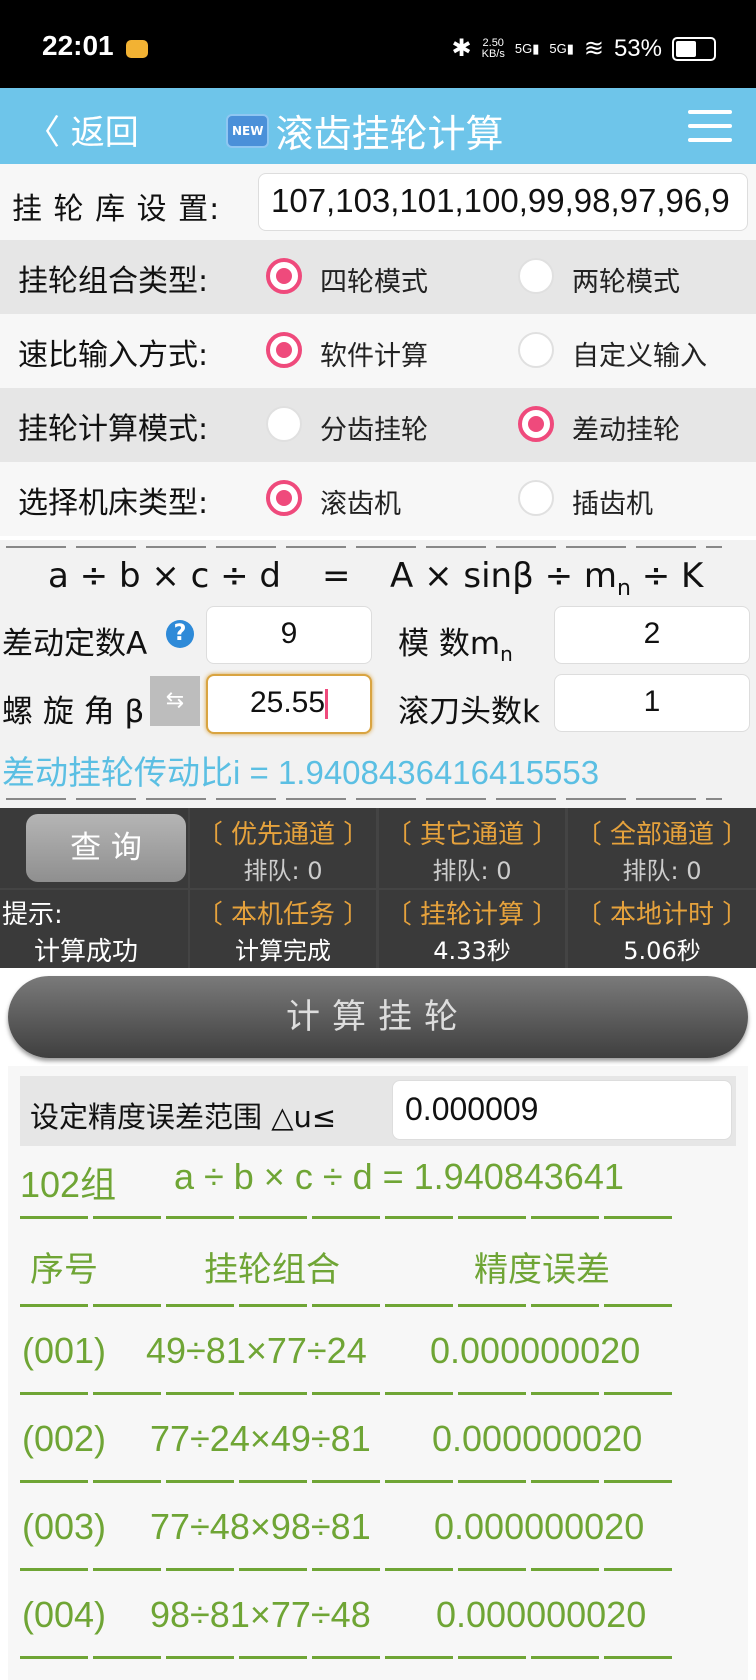  I want to click on battery-icon, so click(694, 48).